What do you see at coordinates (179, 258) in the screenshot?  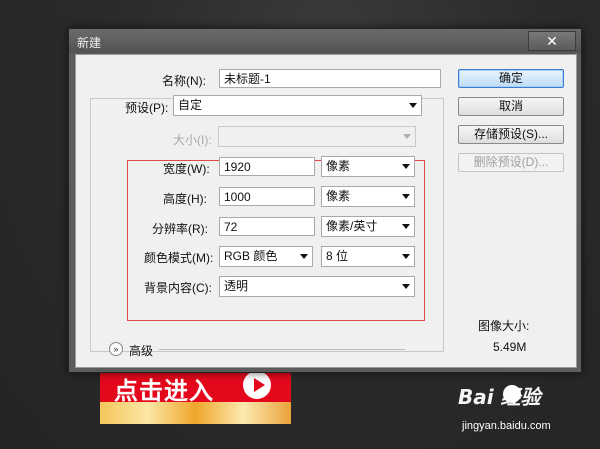 I see `color-mode-label: 颜色模式(M):` at bounding box center [179, 258].